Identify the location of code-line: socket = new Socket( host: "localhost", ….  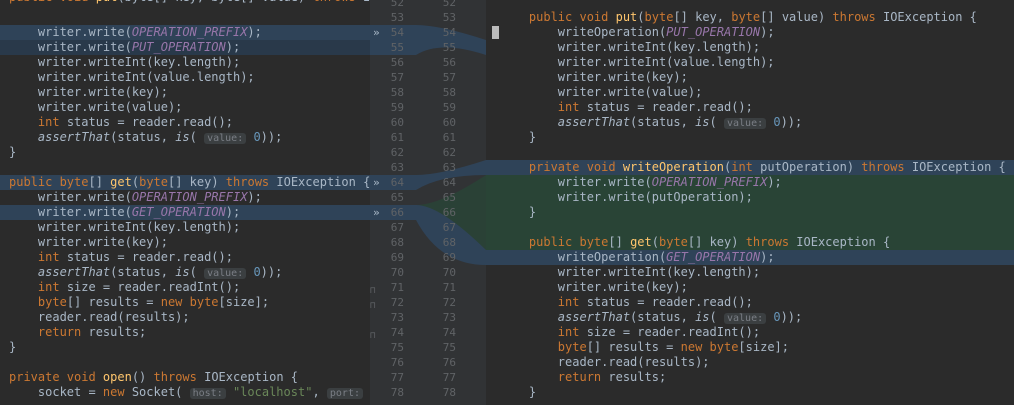
(185, 392).